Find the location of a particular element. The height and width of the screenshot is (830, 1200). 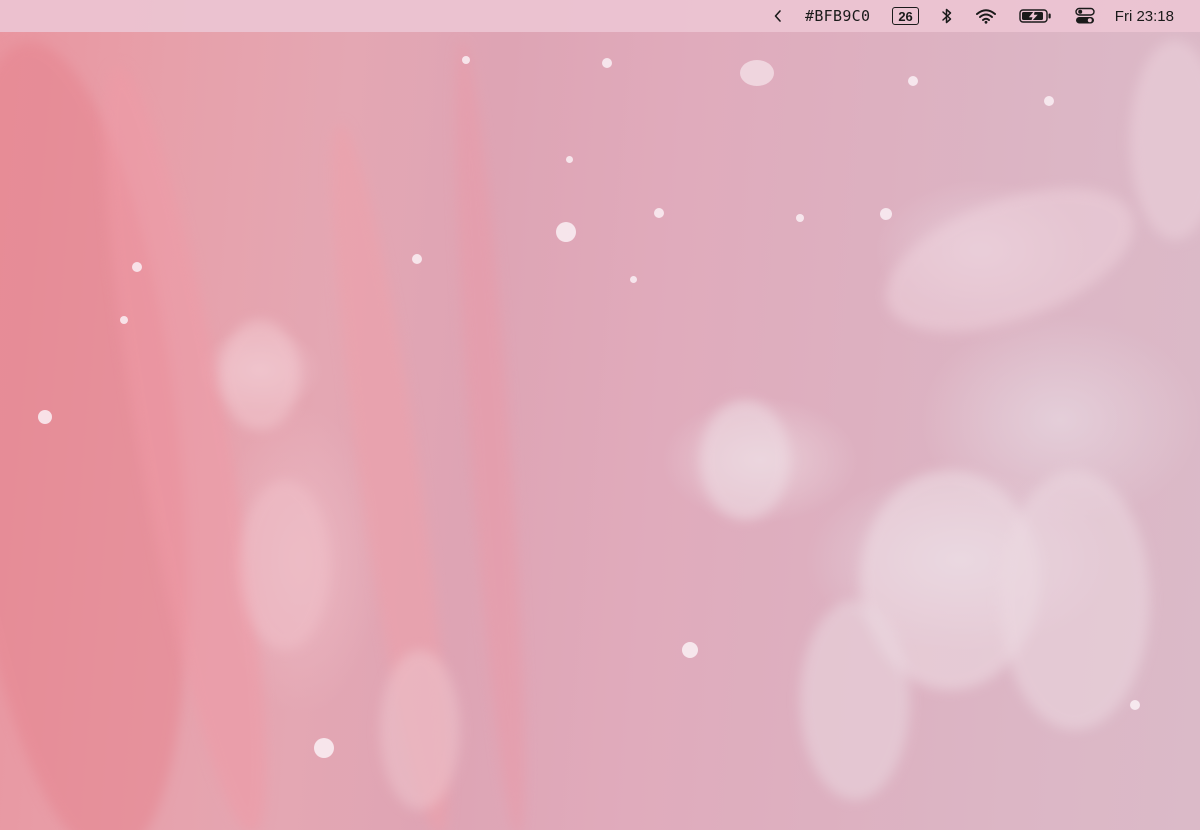

wifi-item is located at coordinates (986, 16).